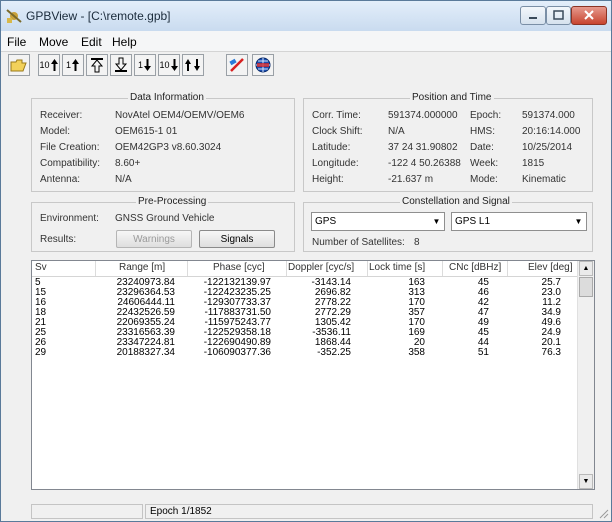  I want to click on toolbar: 10 1 1 10, so click(306, 66).